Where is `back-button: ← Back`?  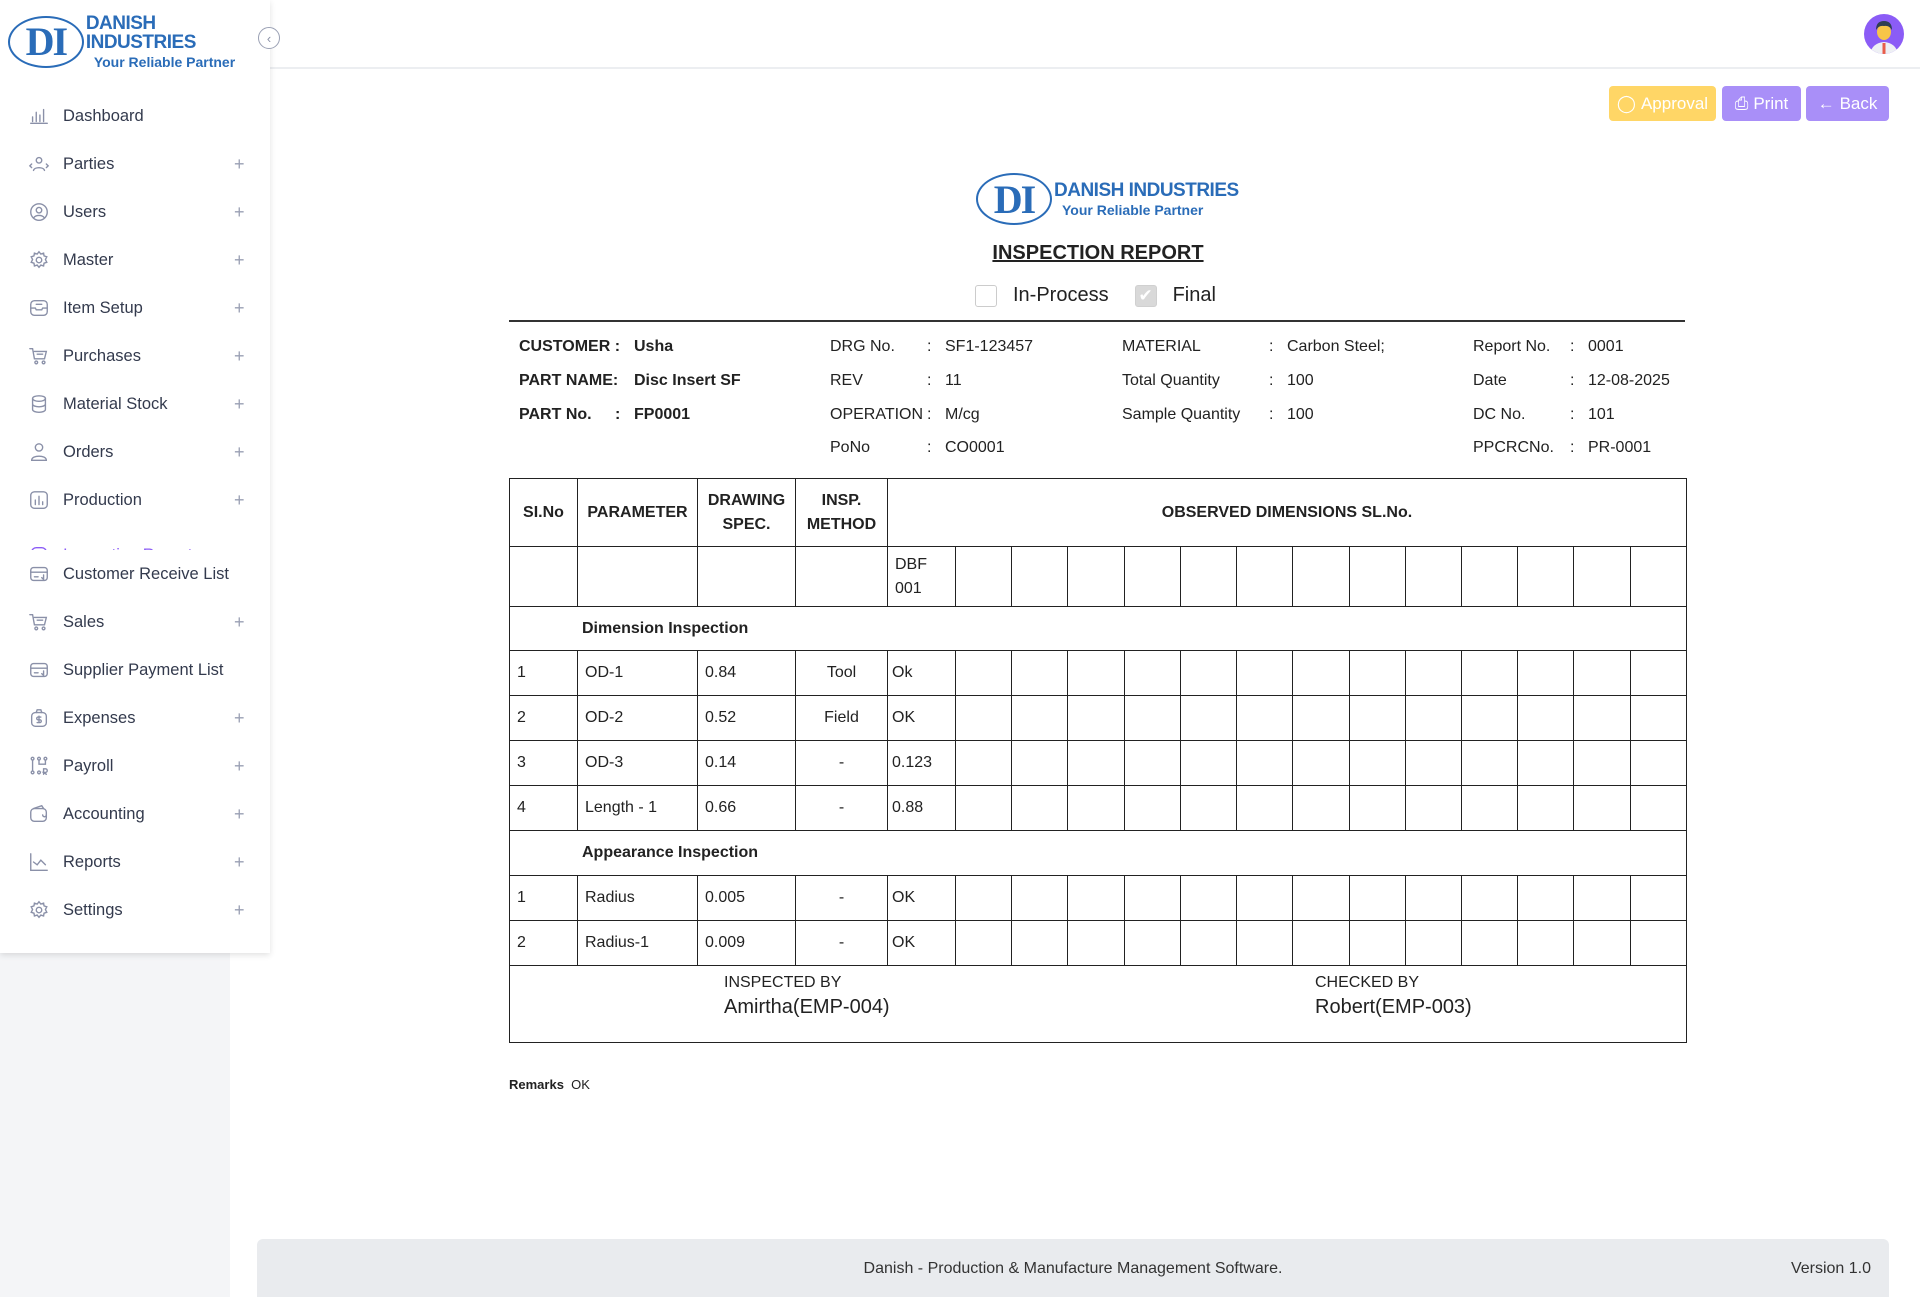 back-button: ← Back is located at coordinates (1847, 103).